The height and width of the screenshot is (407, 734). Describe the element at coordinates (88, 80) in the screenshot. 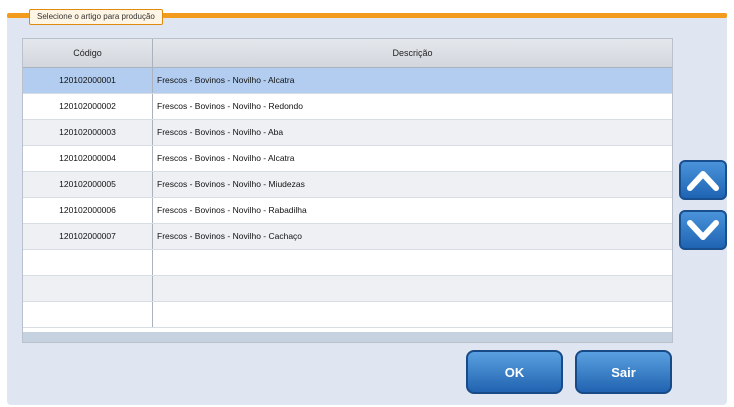

I see `cell-code: 120102000001` at that location.